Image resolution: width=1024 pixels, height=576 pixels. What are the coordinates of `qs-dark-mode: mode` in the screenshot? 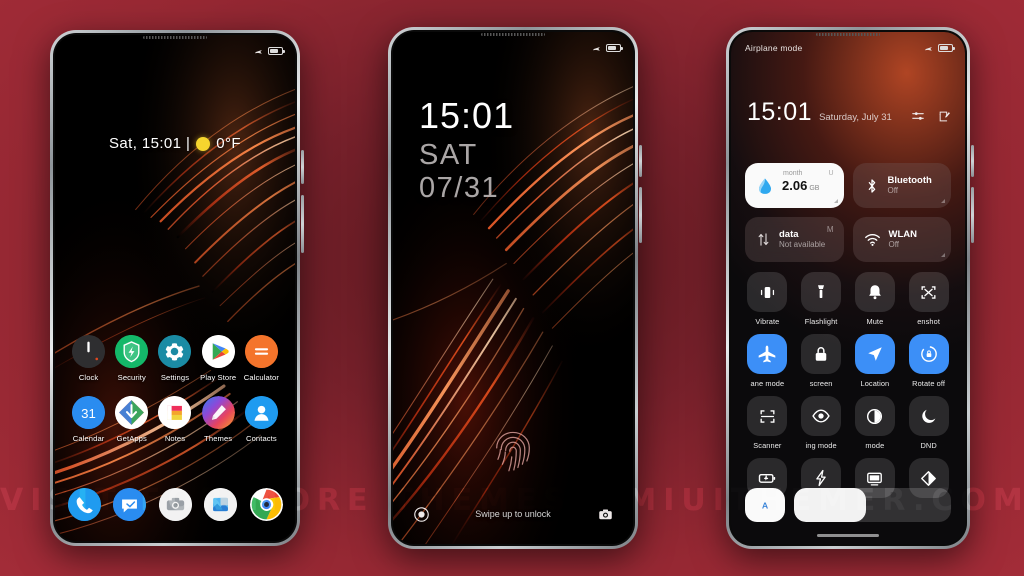 It's located at (875, 423).